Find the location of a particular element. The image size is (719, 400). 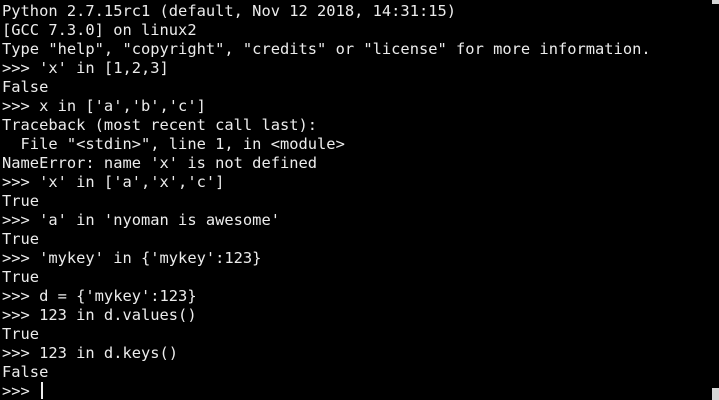

active-prompt-line: >>> is located at coordinates (360, 391).